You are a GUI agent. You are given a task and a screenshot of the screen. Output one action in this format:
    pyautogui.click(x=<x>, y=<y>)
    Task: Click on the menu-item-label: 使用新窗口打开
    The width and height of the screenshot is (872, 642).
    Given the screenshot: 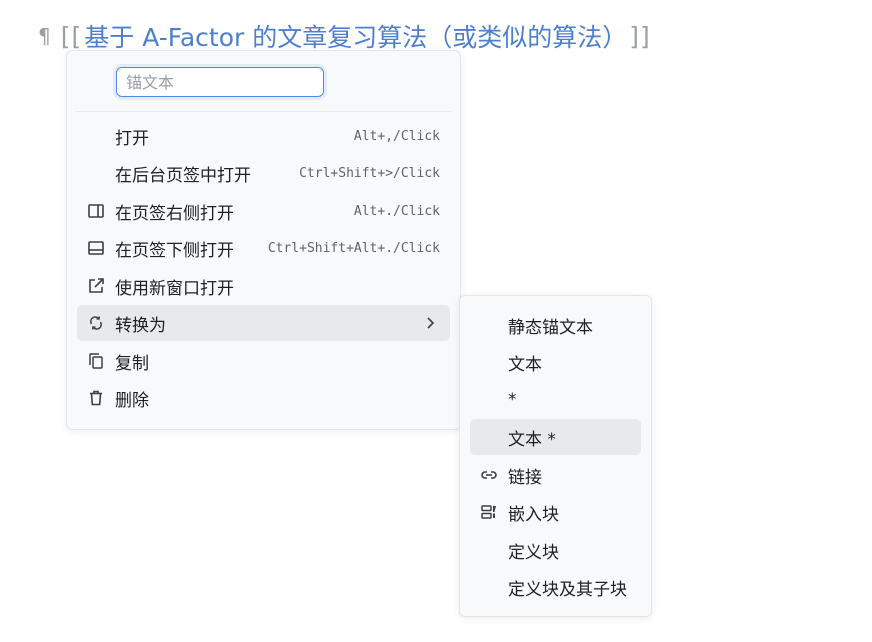 What is the action you would take?
    pyautogui.click(x=174, y=288)
    